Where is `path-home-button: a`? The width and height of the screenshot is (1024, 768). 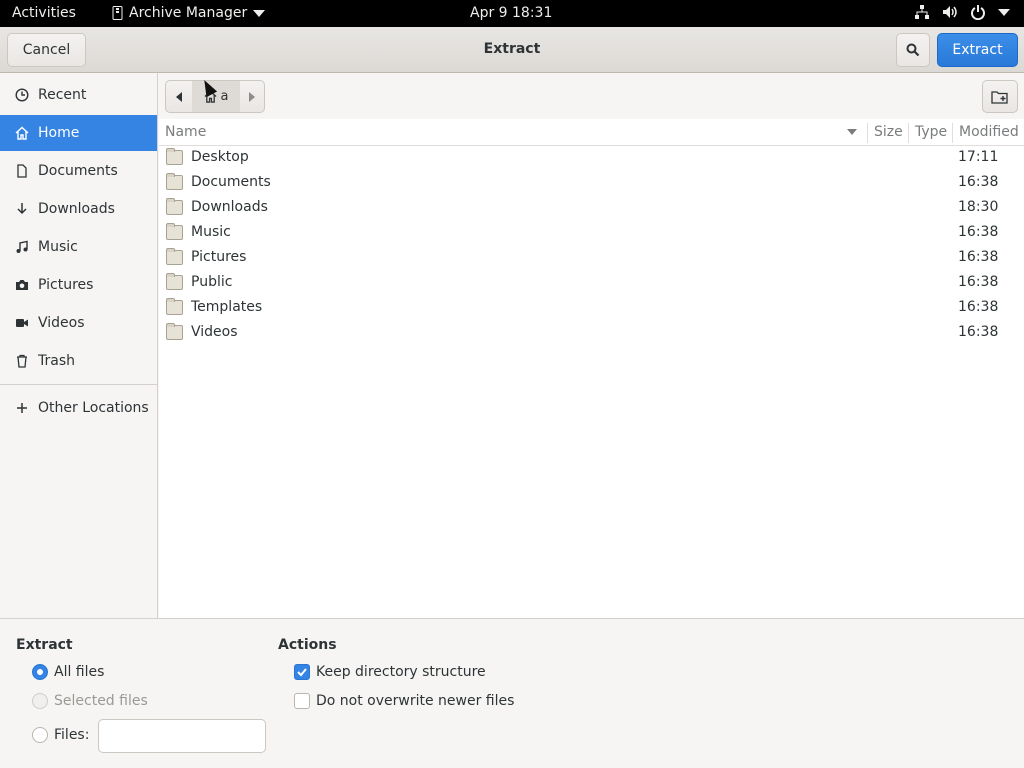 path-home-button: a is located at coordinates (216, 96).